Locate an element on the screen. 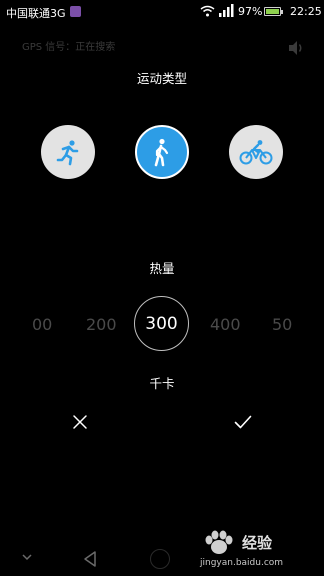  picker-value: 200 is located at coordinates (101, 324).